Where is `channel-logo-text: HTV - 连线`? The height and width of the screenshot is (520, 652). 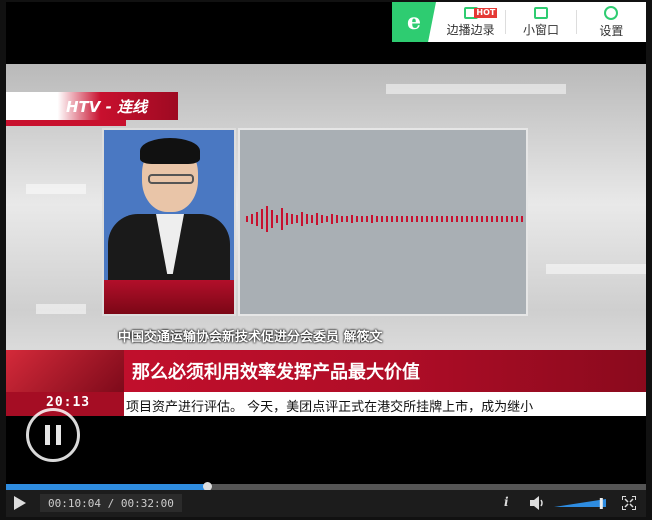
channel-logo-text: HTV - 连线 is located at coordinates (107, 107).